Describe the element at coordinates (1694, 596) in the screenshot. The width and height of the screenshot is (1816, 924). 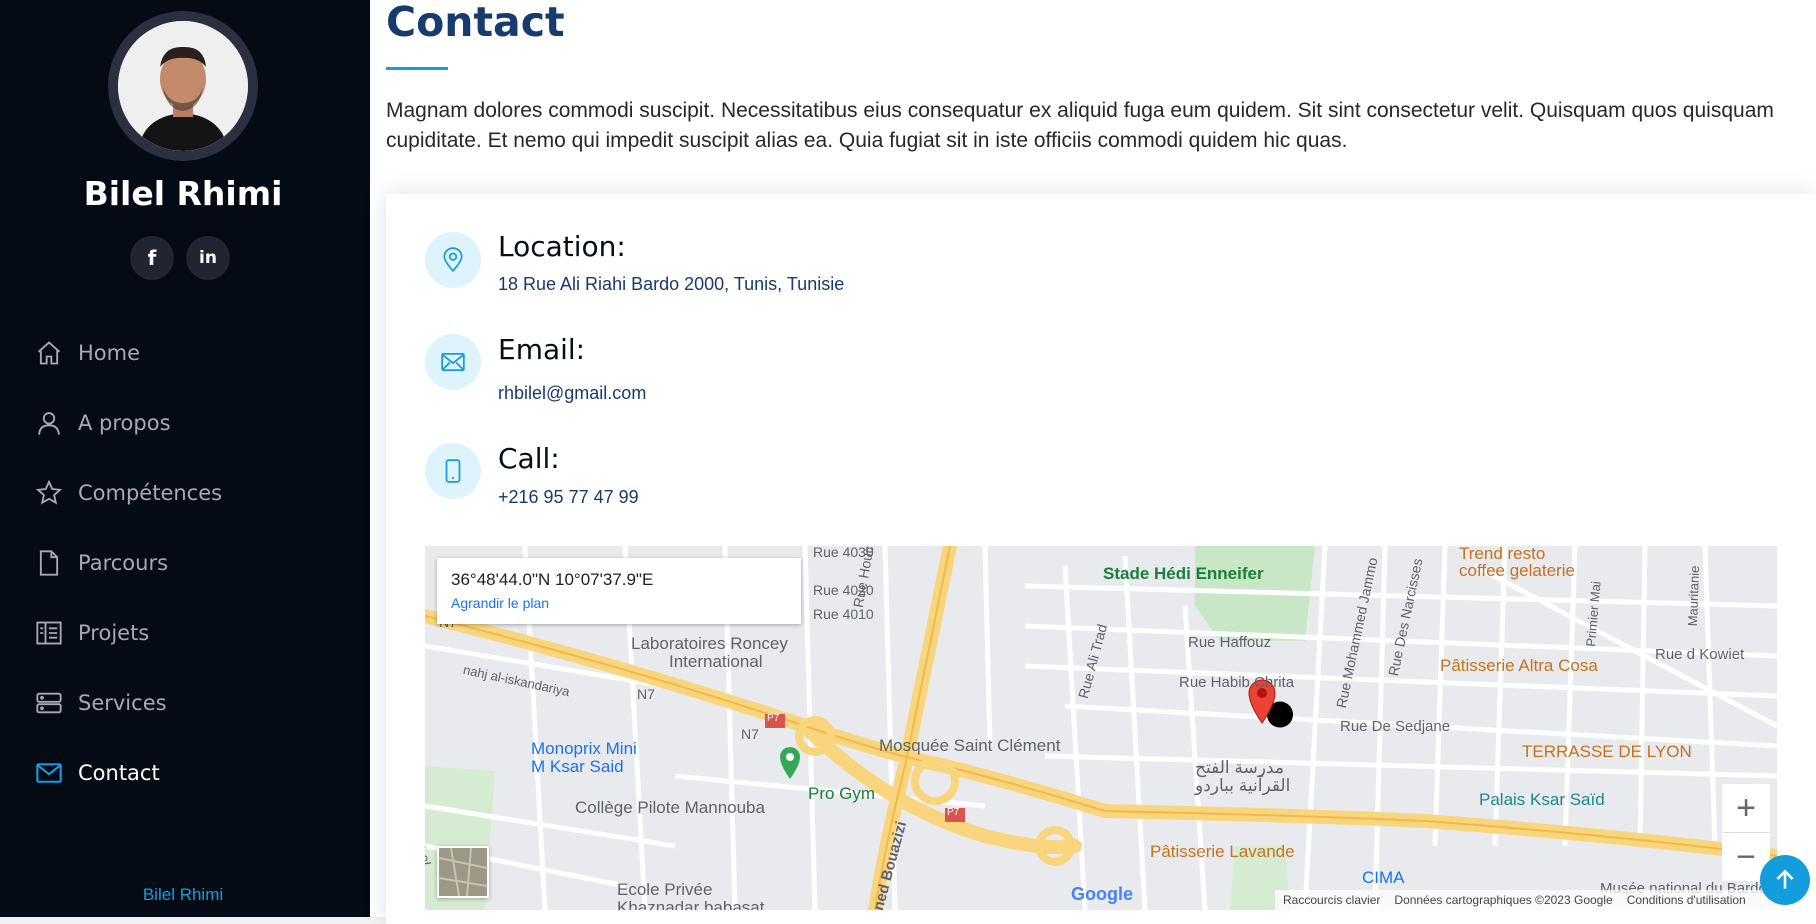
I see `map-label: Mauritanie` at that location.